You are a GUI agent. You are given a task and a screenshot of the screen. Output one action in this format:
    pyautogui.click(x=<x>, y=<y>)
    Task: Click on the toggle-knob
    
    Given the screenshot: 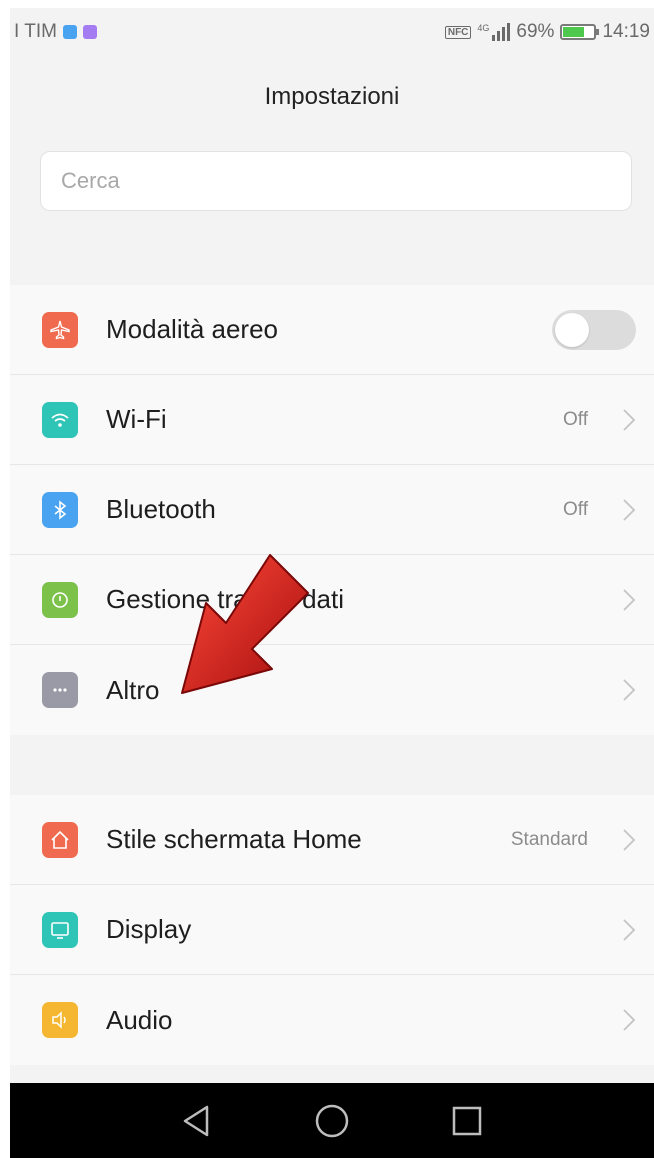 What is the action you would take?
    pyautogui.click(x=572, y=329)
    